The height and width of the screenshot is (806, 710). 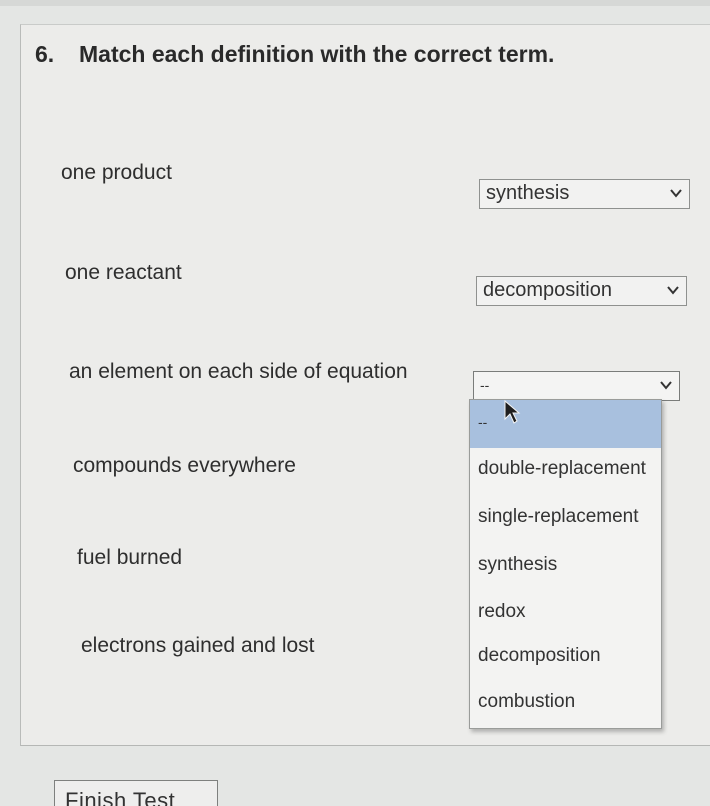 I want to click on dropdown-option: redox, so click(x=565, y=615).